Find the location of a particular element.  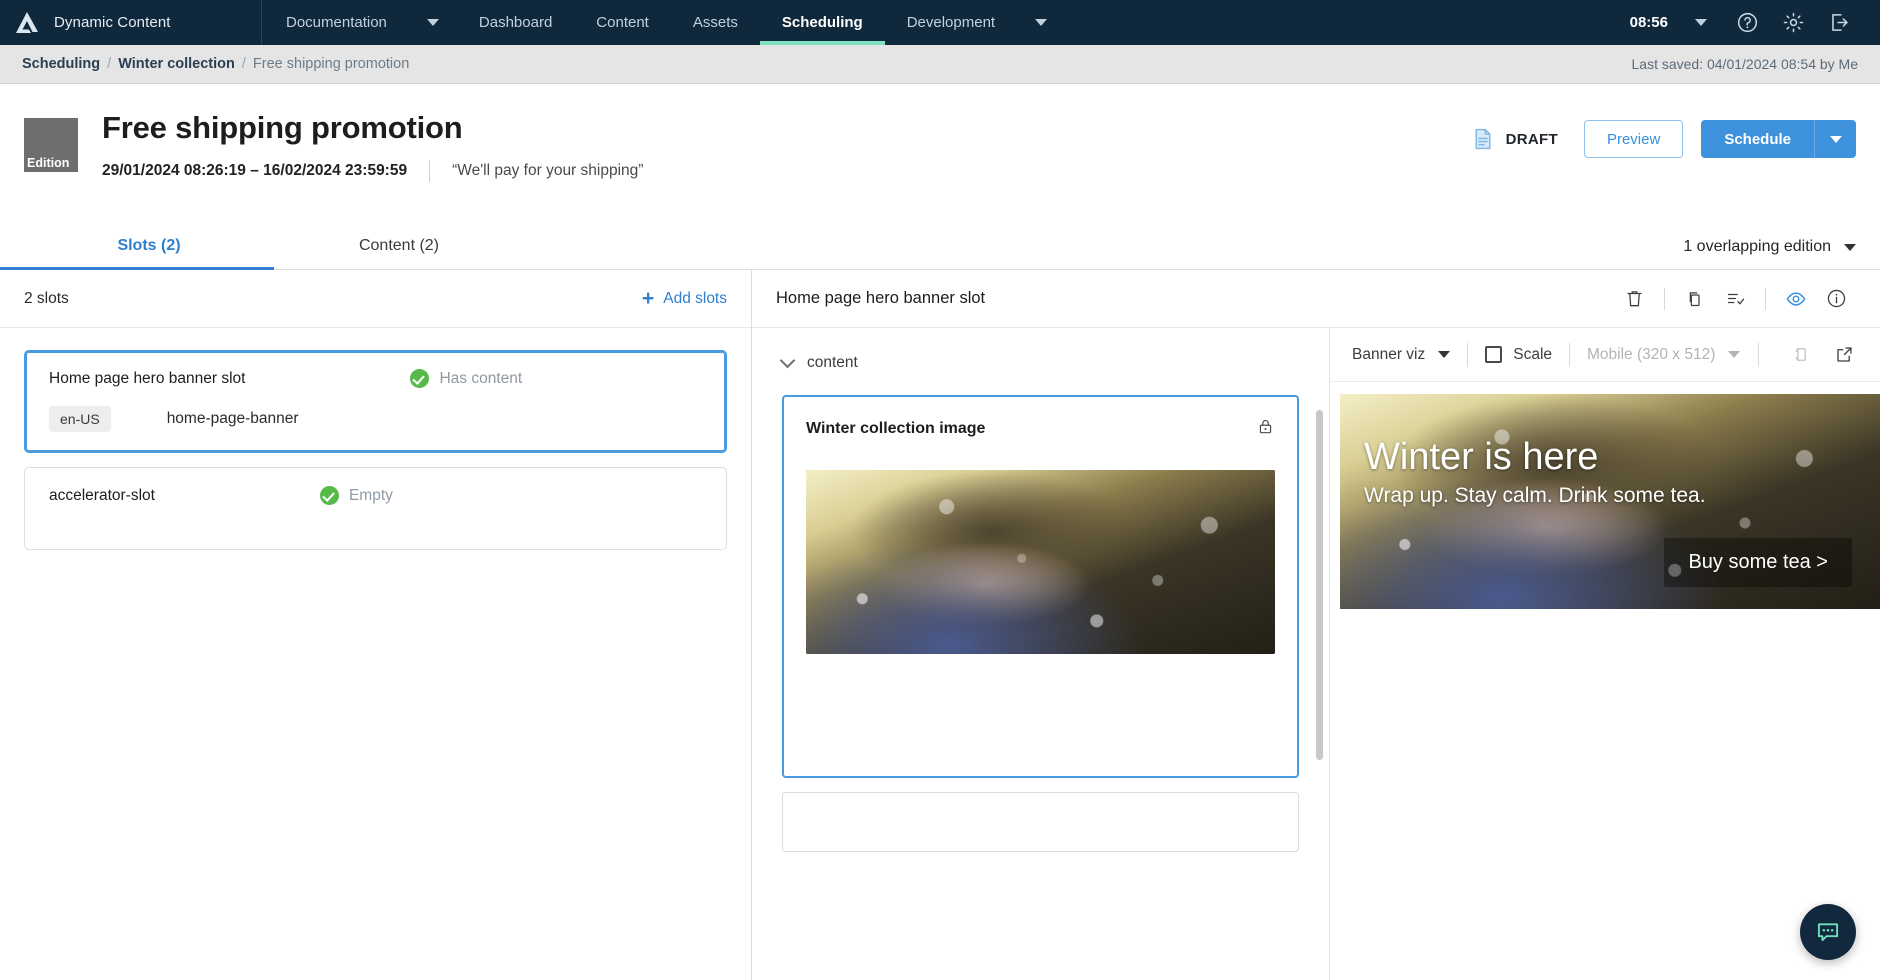

banner-headline: Winter is here is located at coordinates (1481, 457).